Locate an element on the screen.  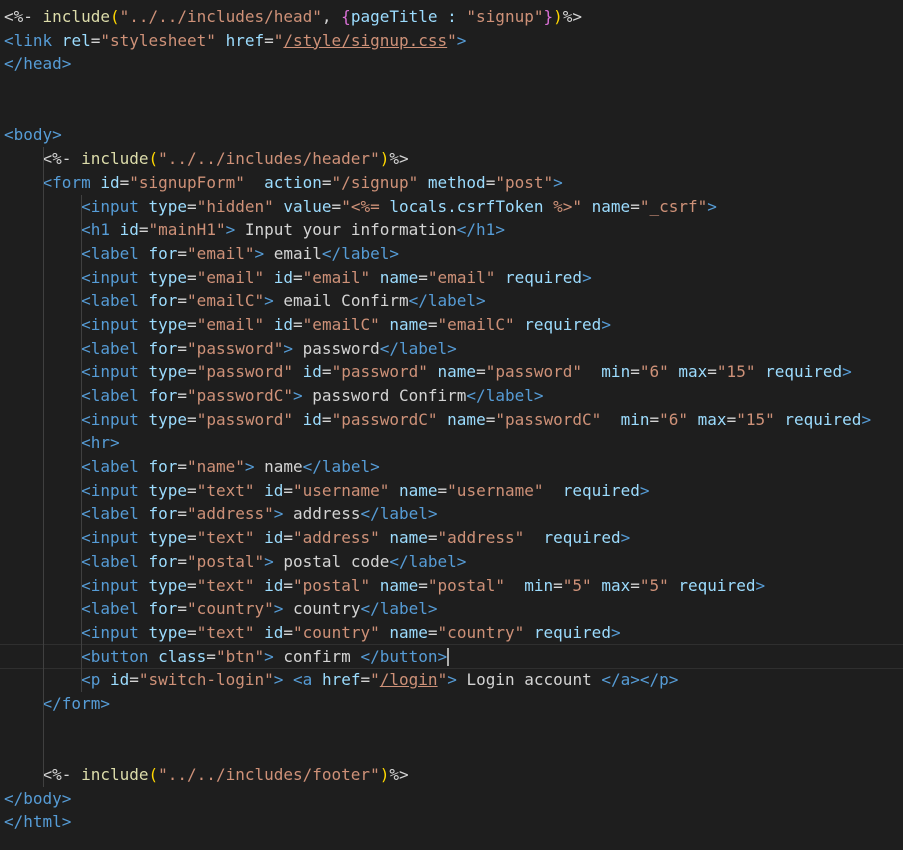
code-token: confirm is located at coordinates (317, 656).